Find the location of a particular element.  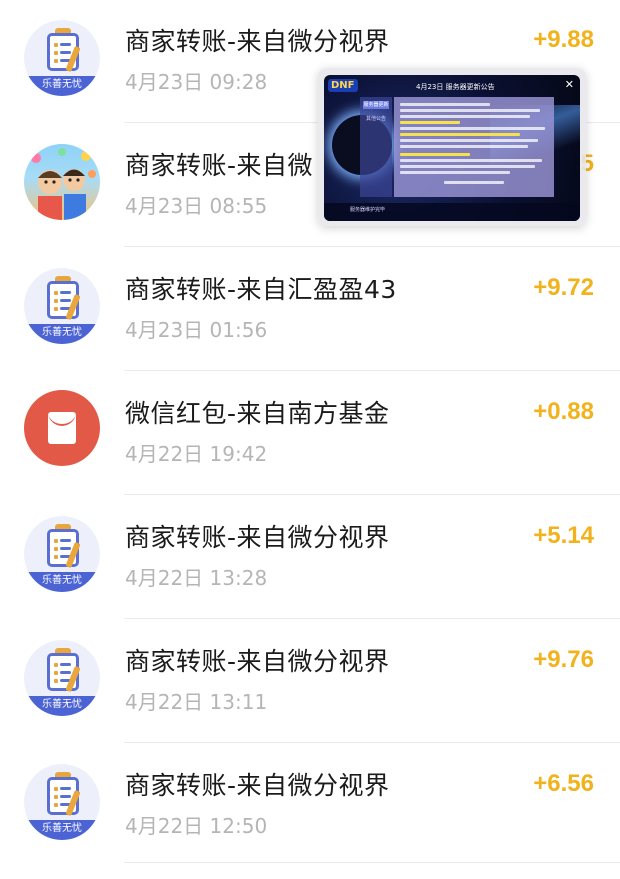

transaction-amount: +6.56 is located at coordinates (563, 783).